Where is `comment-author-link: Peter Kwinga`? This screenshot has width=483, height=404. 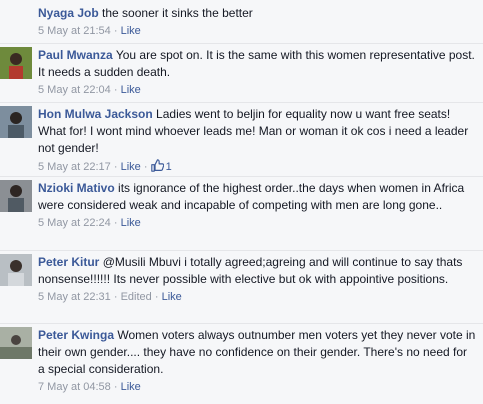
comment-author-link: Peter Kwinga is located at coordinates (76, 335).